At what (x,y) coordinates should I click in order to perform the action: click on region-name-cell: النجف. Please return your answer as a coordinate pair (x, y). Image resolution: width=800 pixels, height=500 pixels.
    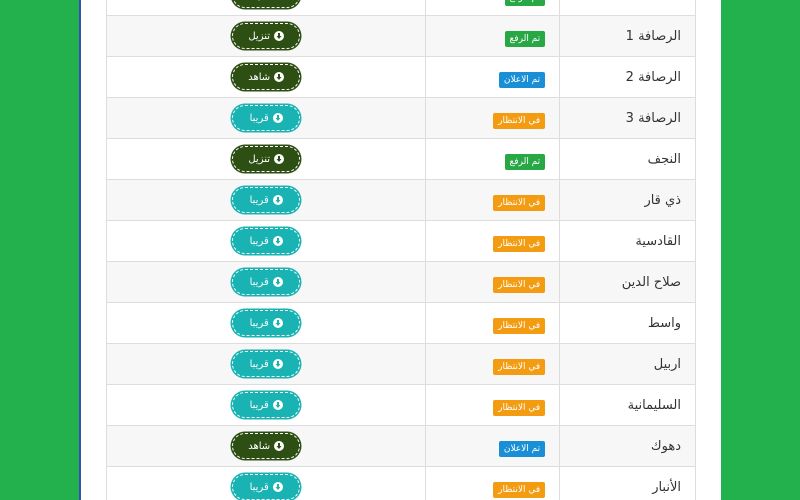
    Looking at the image, I should click on (627, 159).